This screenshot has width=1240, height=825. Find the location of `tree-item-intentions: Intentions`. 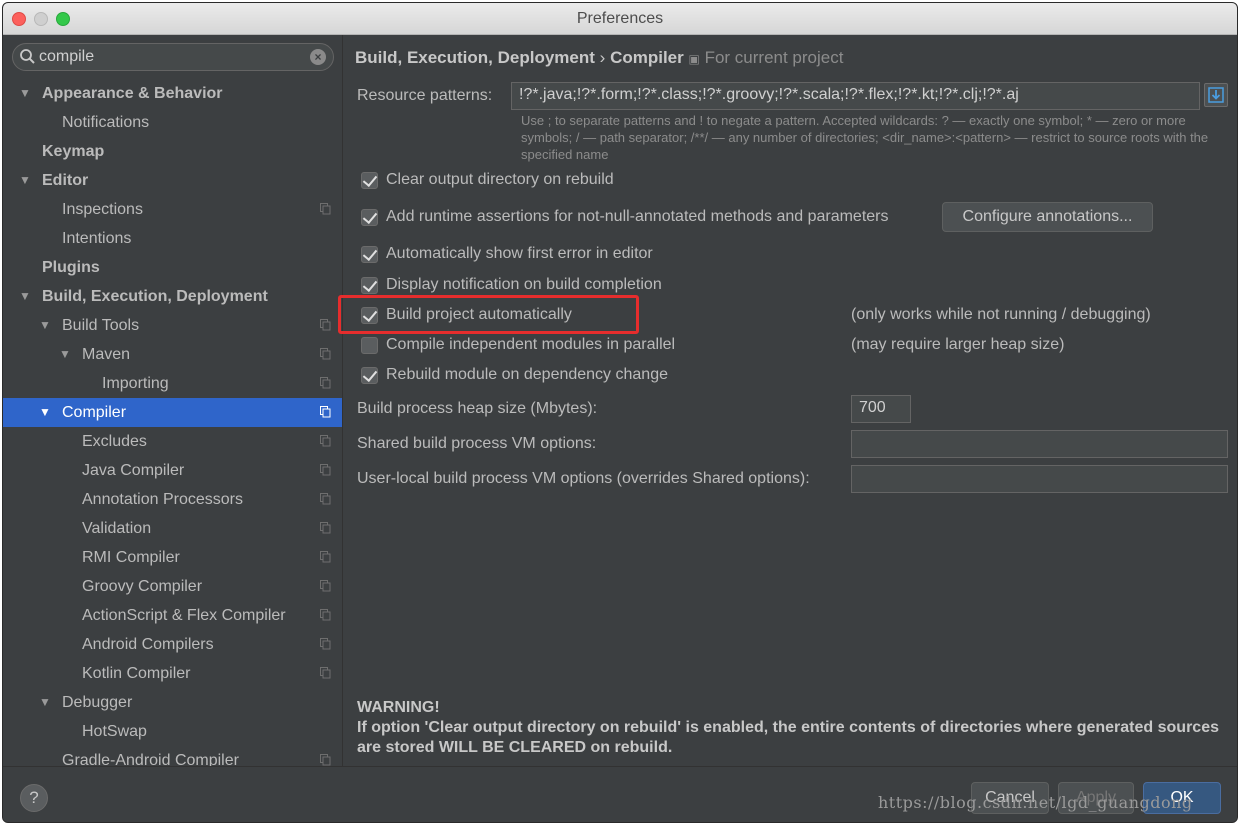

tree-item-intentions: Intentions is located at coordinates (172, 238).